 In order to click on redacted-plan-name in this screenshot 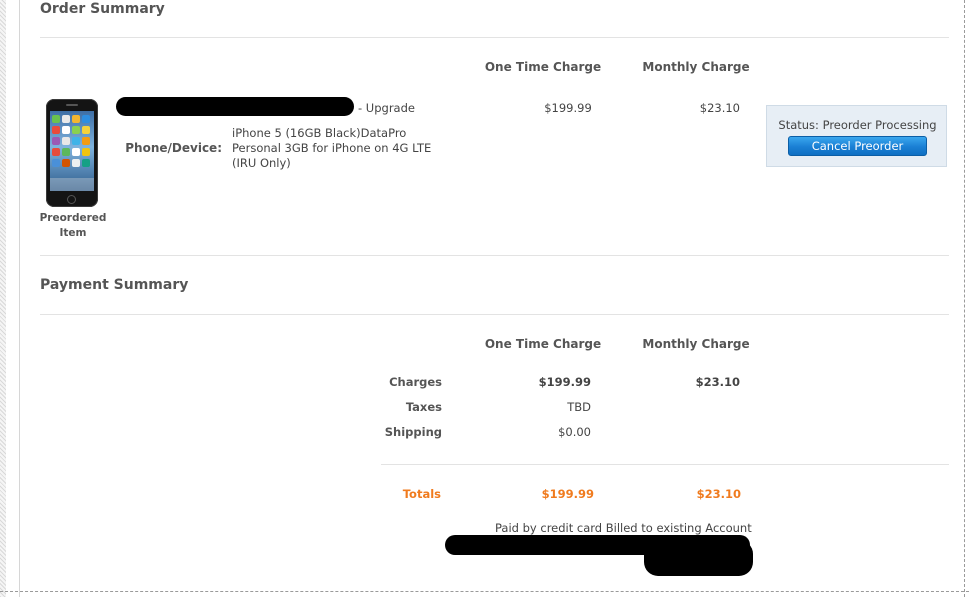, I will do `click(235, 106)`.